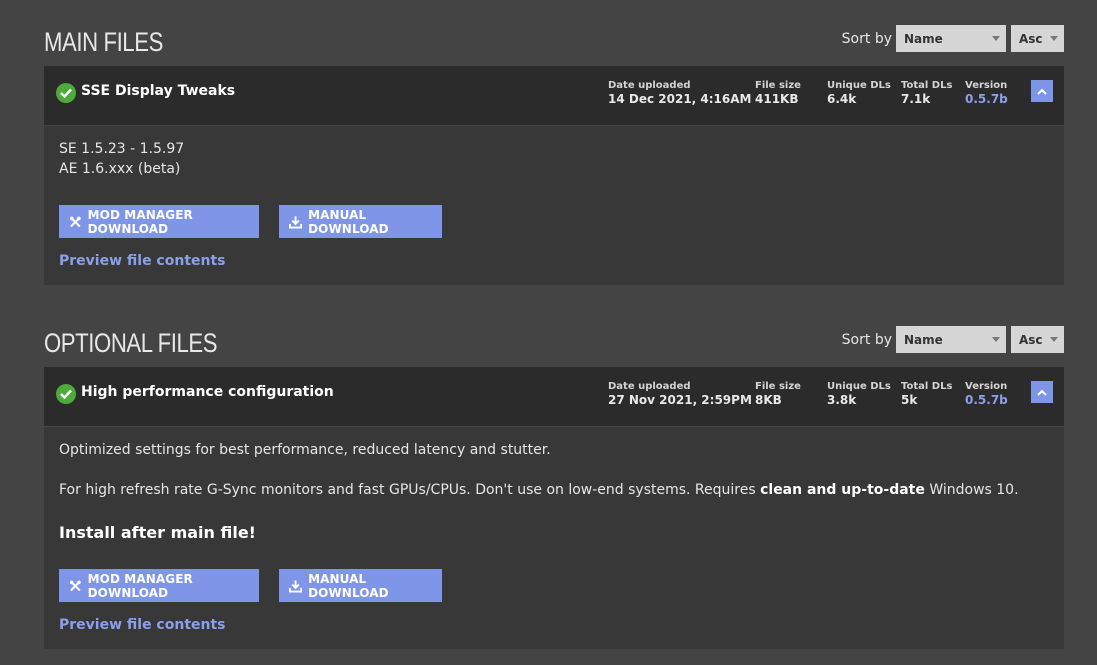  What do you see at coordinates (916, 99) in the screenshot?
I see `stat-value: 7.1k` at bounding box center [916, 99].